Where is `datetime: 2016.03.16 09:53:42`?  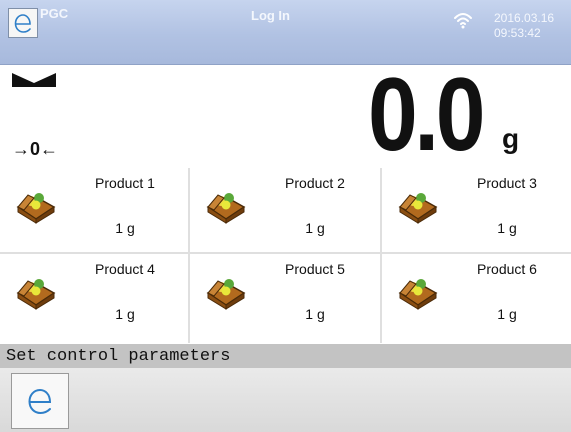
datetime: 2016.03.16 09:53:42 is located at coordinates (524, 26).